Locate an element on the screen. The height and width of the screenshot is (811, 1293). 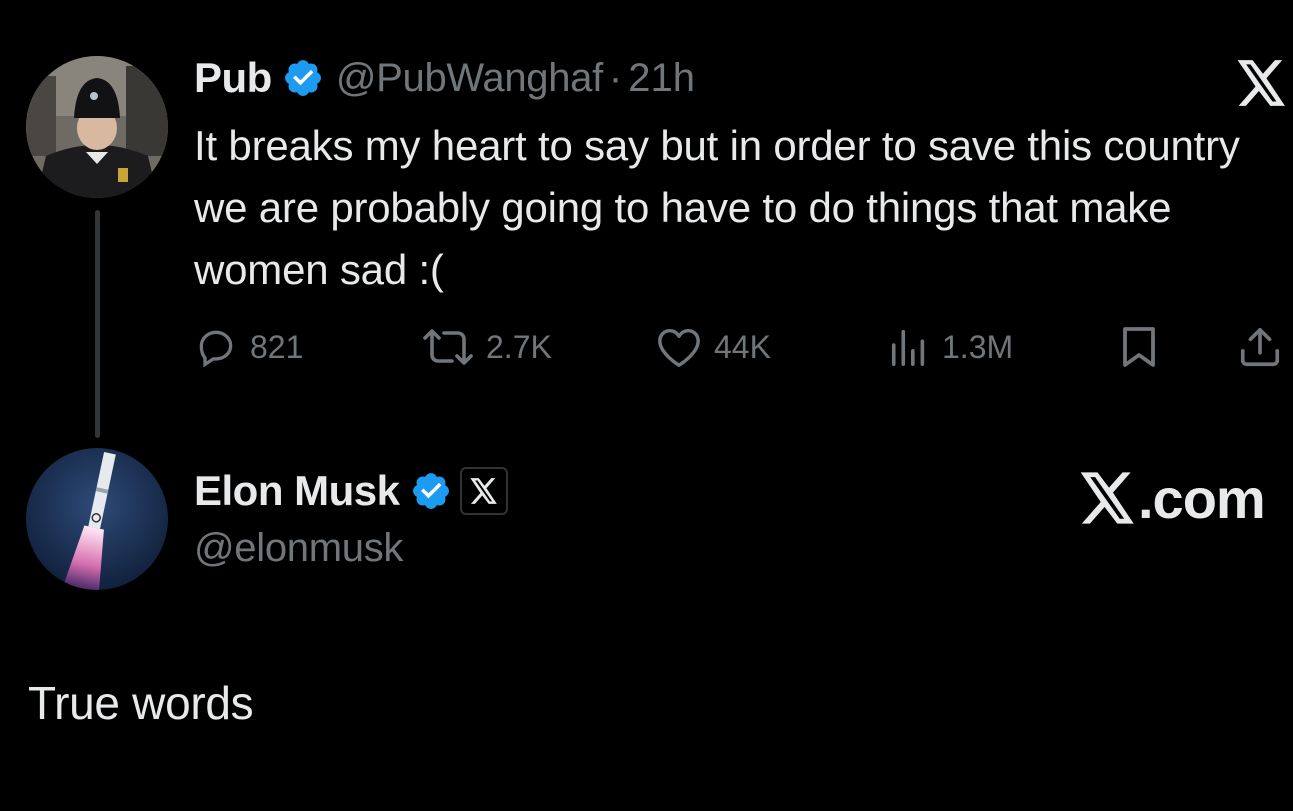
quote-author-handle: @elonmusk is located at coordinates (298, 548).